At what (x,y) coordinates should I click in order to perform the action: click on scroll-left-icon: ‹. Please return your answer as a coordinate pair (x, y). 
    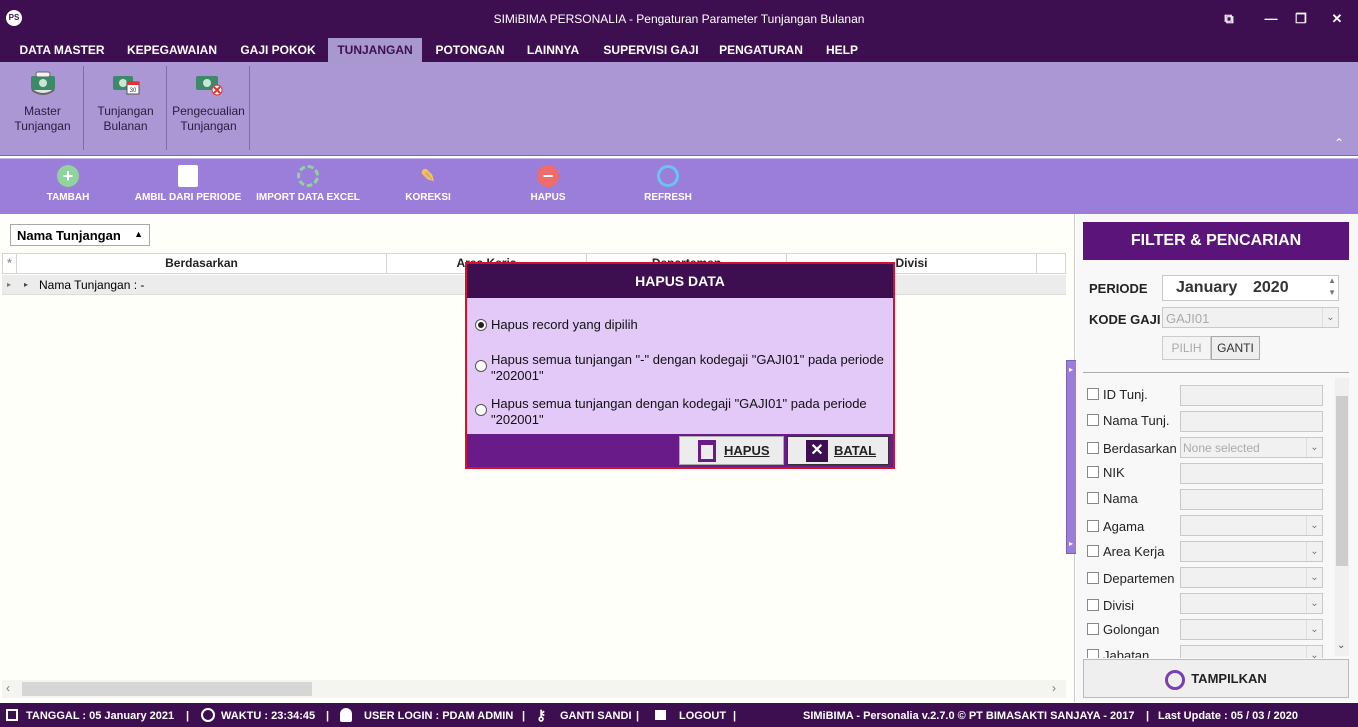
    Looking at the image, I should click on (8, 688).